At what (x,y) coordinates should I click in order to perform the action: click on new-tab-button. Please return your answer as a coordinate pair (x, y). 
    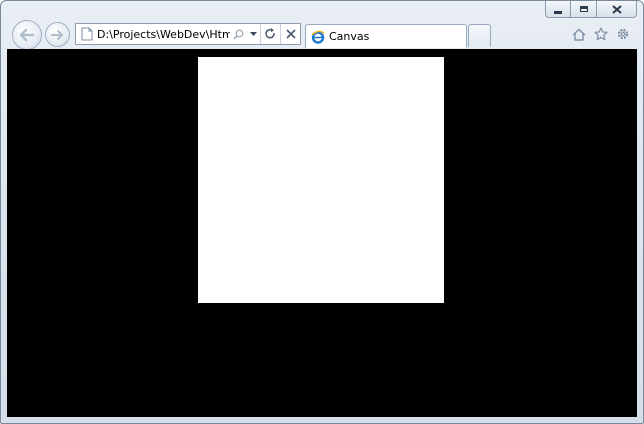
    Looking at the image, I should click on (479, 35).